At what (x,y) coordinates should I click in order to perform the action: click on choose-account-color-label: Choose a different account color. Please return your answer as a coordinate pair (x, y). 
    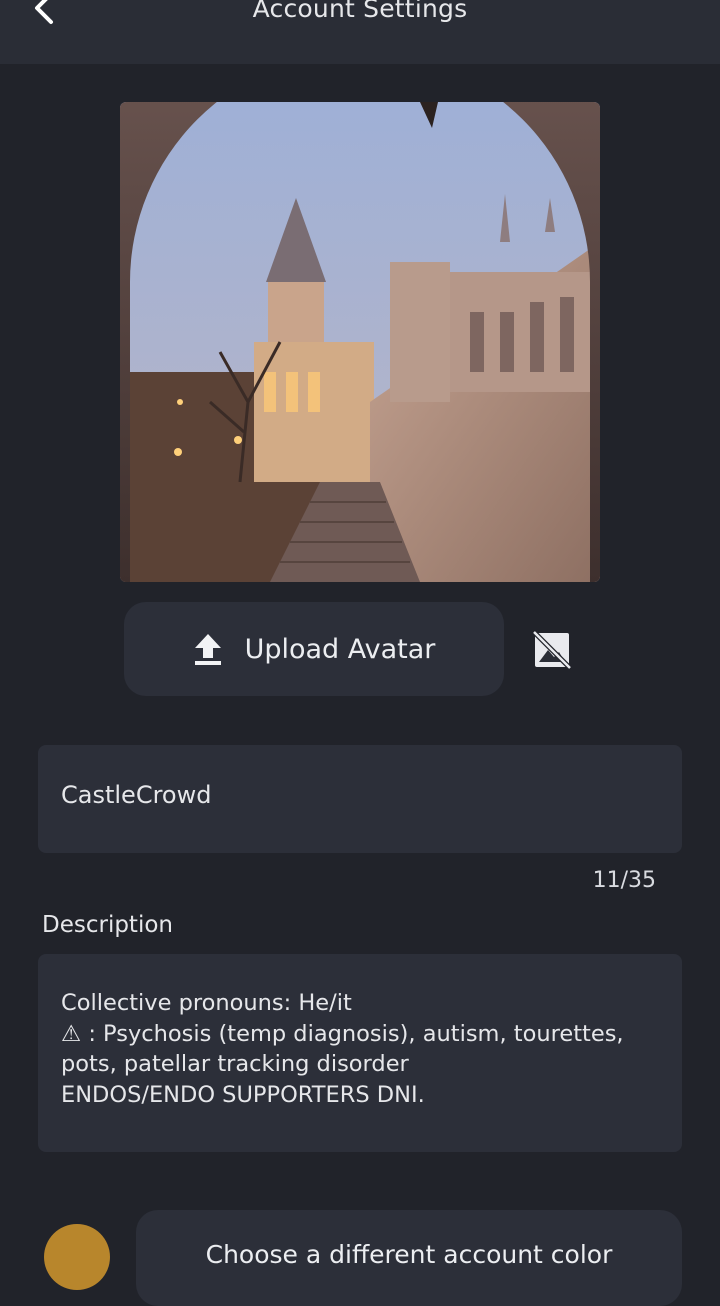
    Looking at the image, I should click on (409, 1254).